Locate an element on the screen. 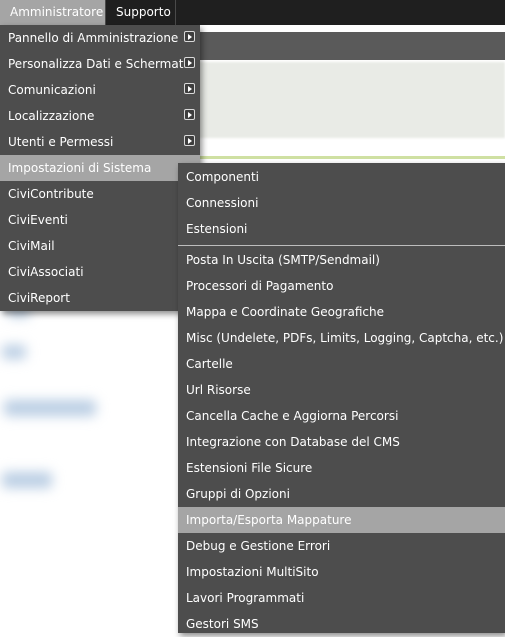  menu-supporto: Supporto is located at coordinates (143, 12).